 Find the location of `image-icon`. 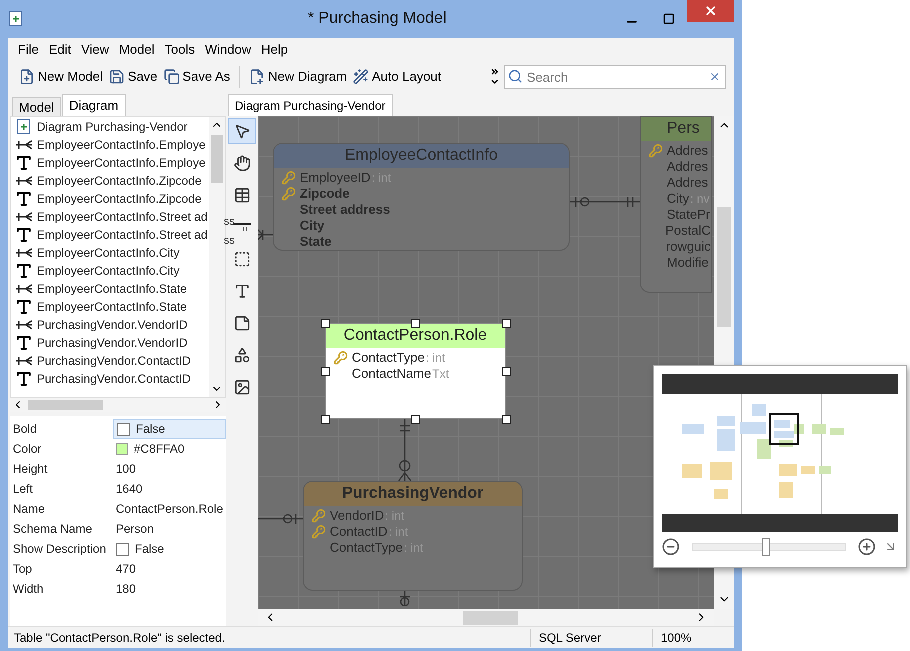

image-icon is located at coordinates (242, 387).